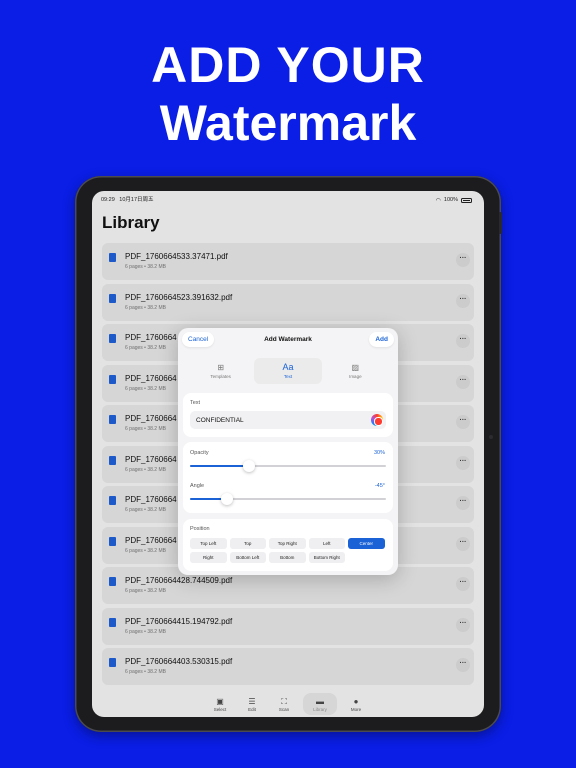  What do you see at coordinates (226, 499) in the screenshot?
I see `angle-slider-thumb` at bounding box center [226, 499].